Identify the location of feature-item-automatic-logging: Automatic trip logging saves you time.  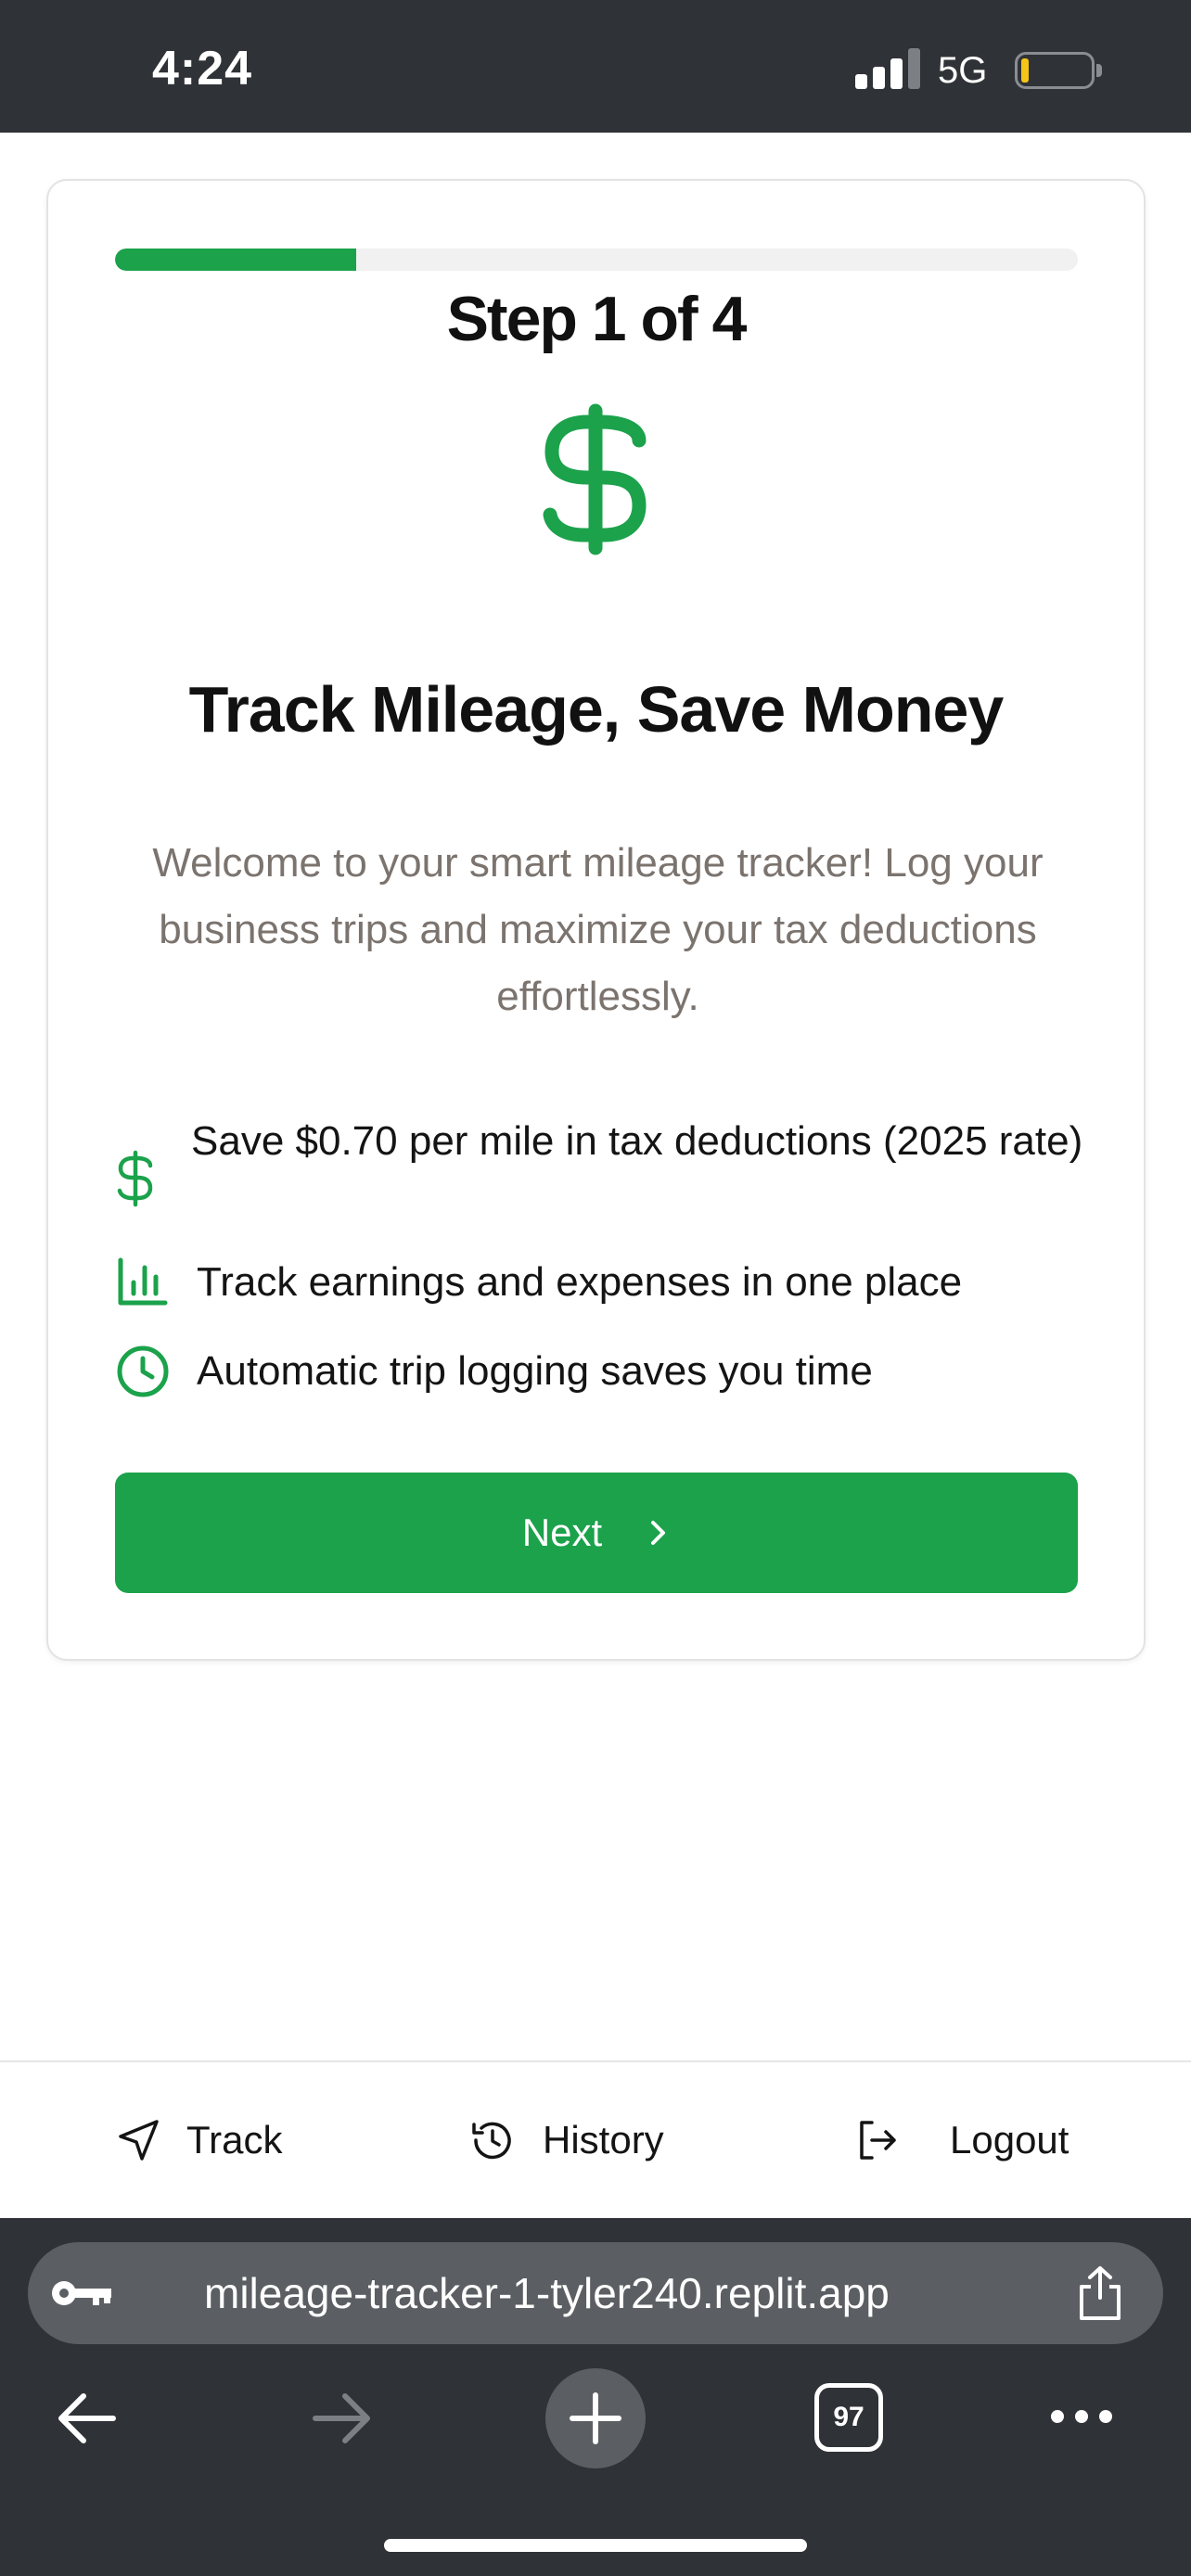
(616, 1371).